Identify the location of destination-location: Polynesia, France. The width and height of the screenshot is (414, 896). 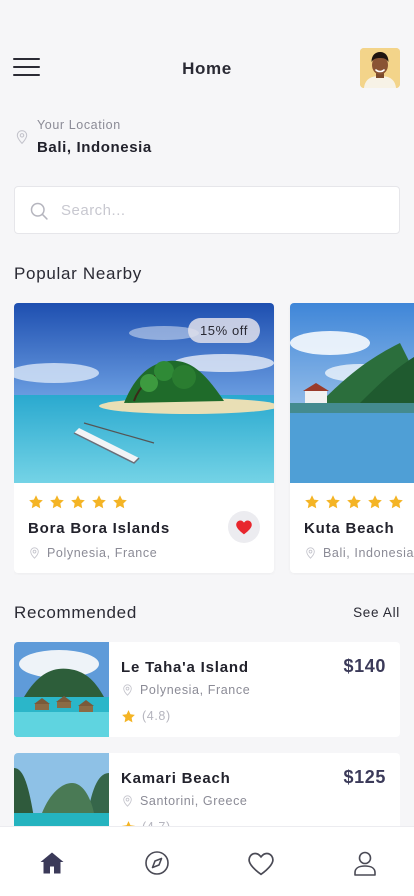
(92, 553).